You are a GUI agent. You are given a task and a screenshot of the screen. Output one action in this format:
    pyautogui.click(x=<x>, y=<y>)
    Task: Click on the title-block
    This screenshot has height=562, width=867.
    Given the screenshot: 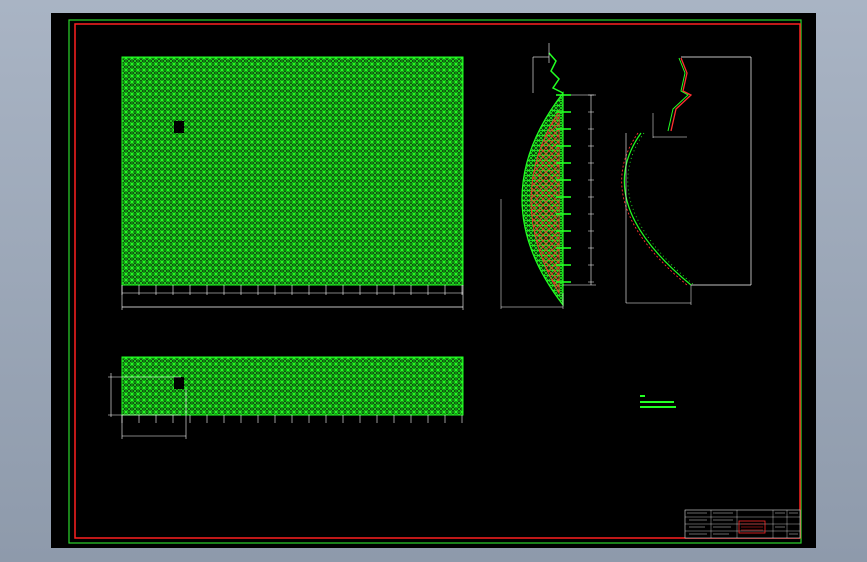 What is the action you would take?
    pyautogui.click(x=742, y=524)
    